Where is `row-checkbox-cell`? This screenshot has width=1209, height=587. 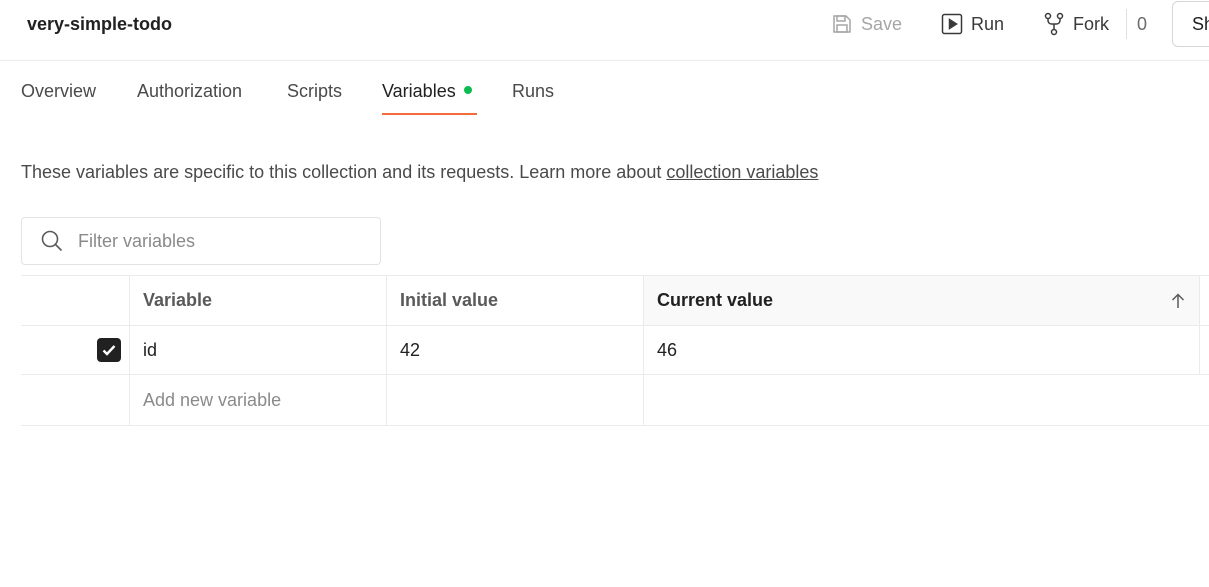
row-checkbox-cell is located at coordinates (75, 350).